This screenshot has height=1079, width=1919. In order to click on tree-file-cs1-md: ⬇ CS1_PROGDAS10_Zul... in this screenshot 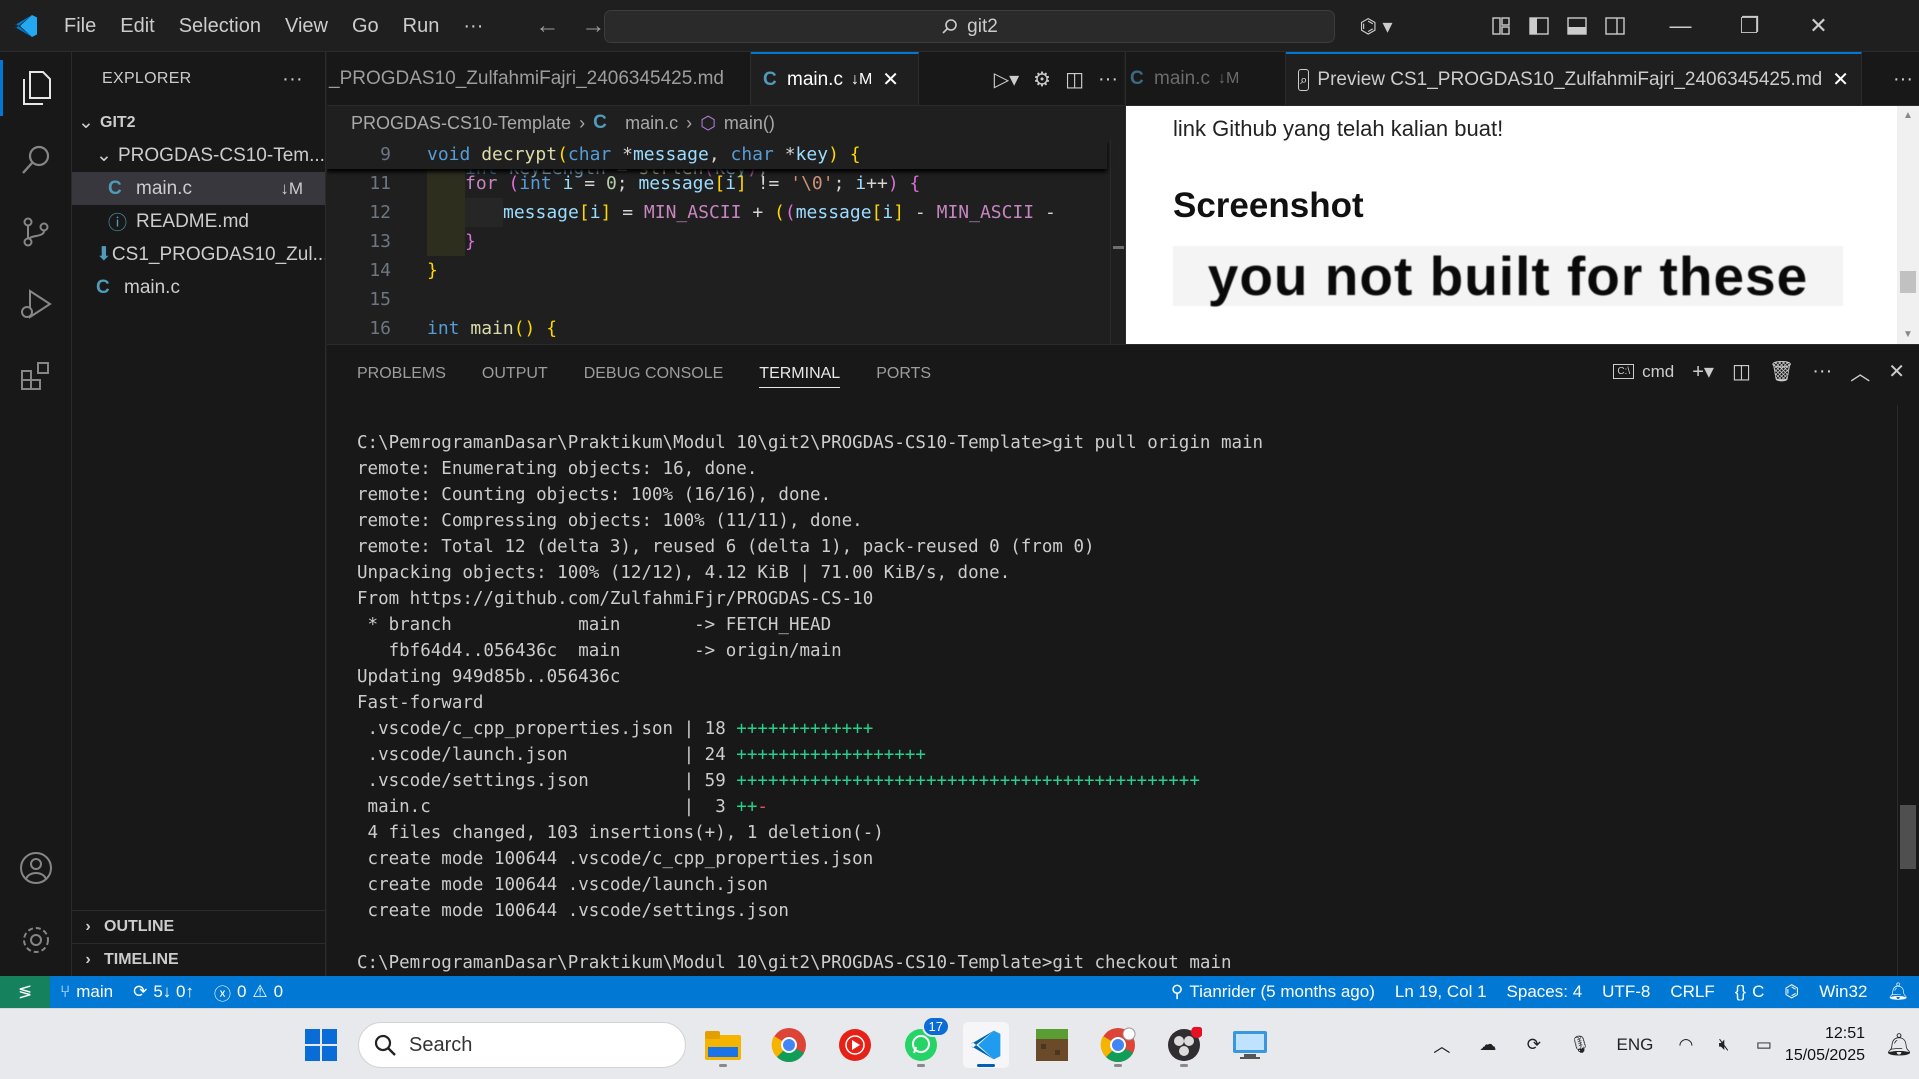, I will do `click(198, 254)`.